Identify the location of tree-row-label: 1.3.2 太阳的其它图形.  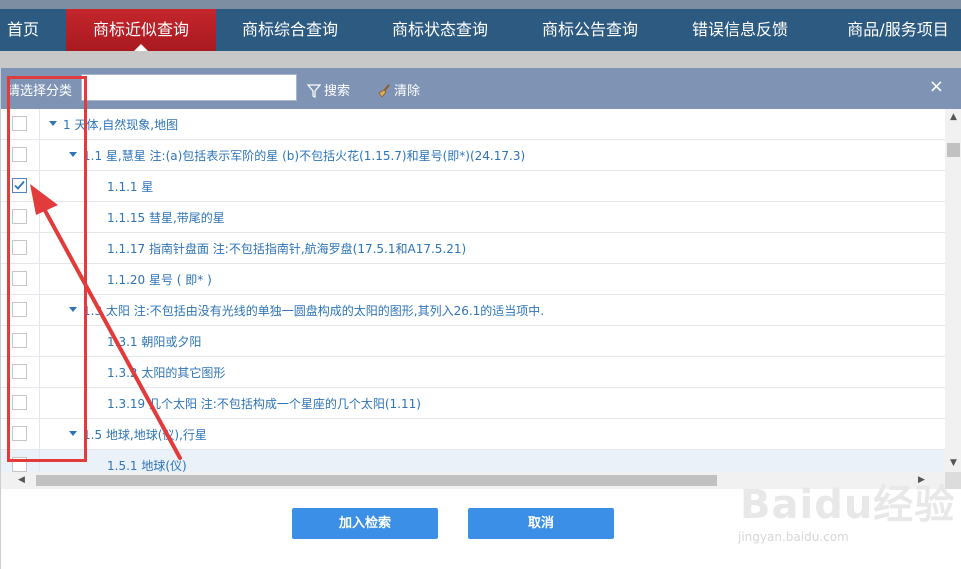
(166, 372).